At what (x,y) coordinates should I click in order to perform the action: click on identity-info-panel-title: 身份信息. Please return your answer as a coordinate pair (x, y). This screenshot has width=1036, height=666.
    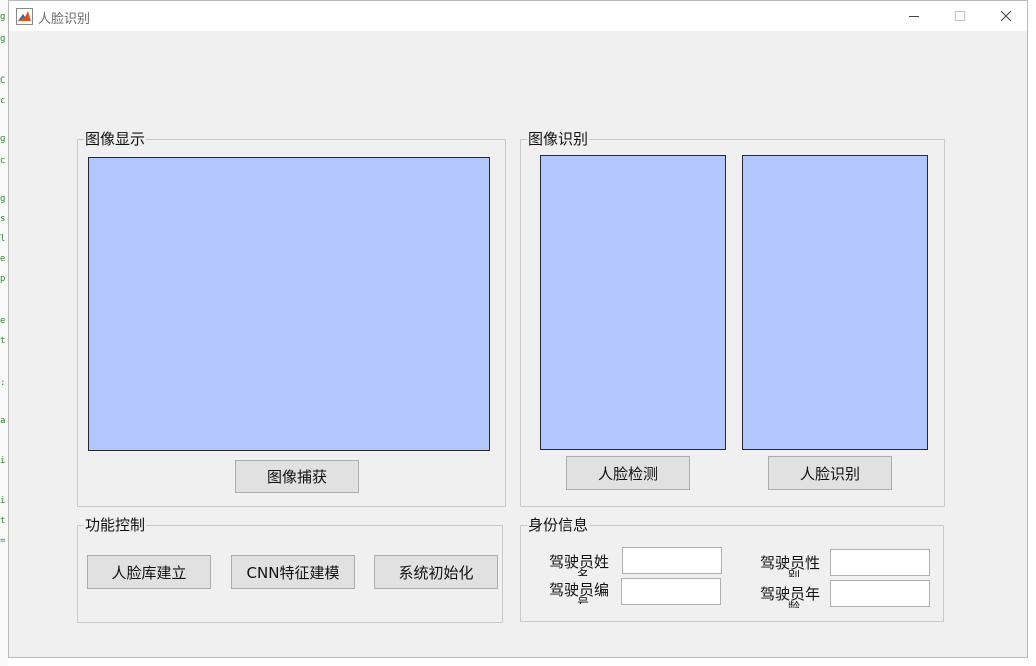
    Looking at the image, I should click on (558, 525).